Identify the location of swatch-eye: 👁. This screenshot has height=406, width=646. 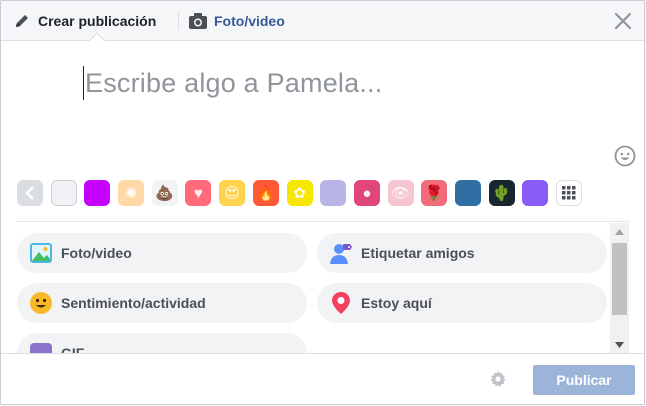
(400, 193).